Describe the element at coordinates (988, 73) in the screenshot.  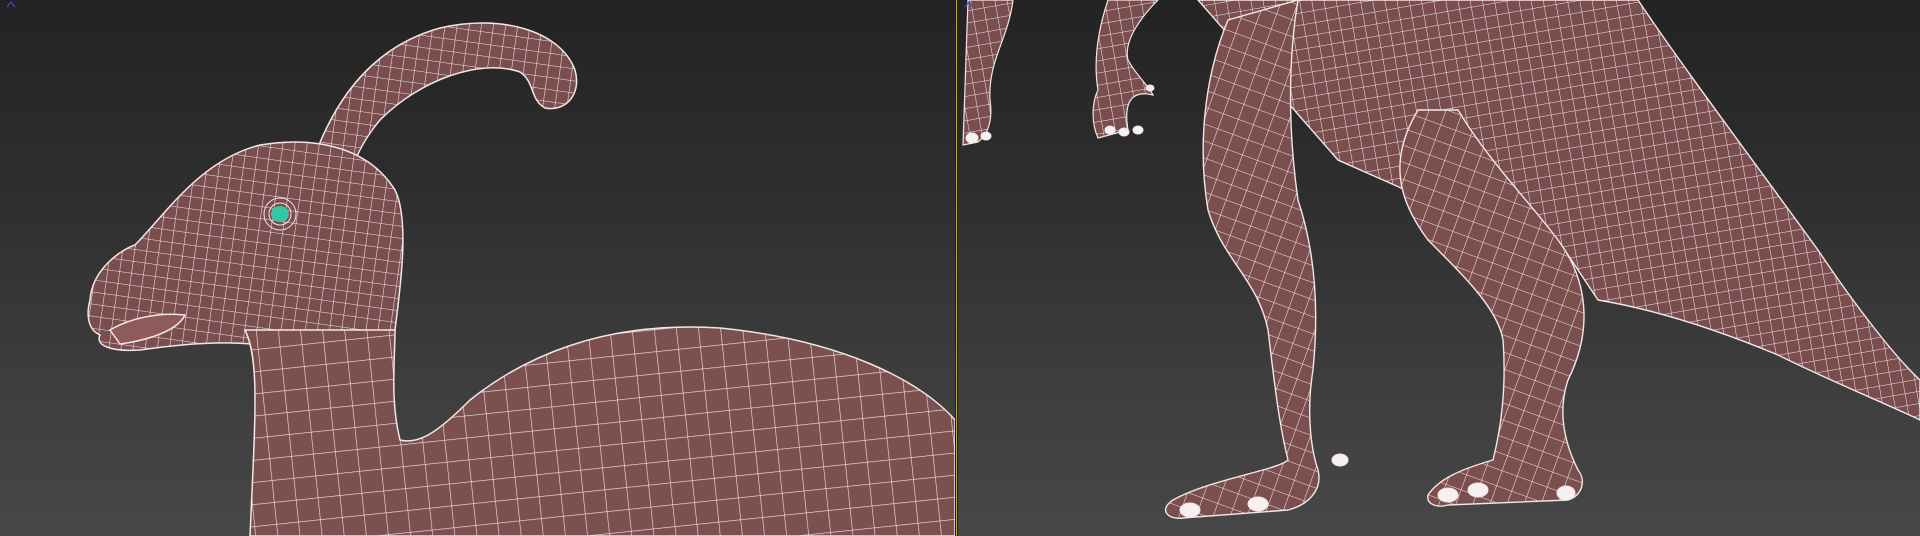
I see `arm-left-mesh` at that location.